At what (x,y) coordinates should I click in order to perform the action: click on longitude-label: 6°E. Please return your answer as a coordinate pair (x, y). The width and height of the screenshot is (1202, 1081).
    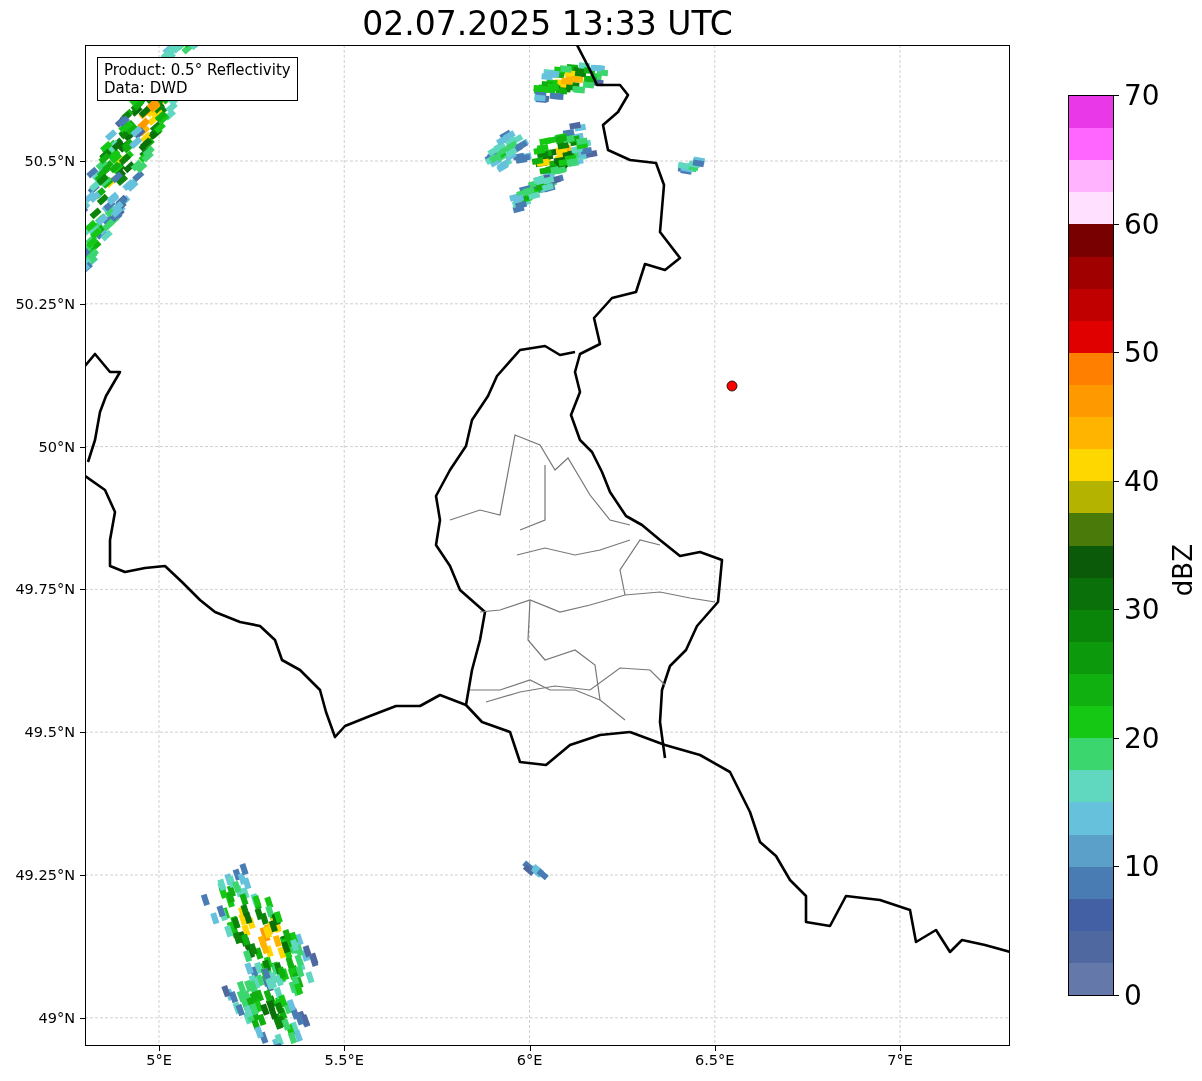
    Looking at the image, I should click on (529, 1060).